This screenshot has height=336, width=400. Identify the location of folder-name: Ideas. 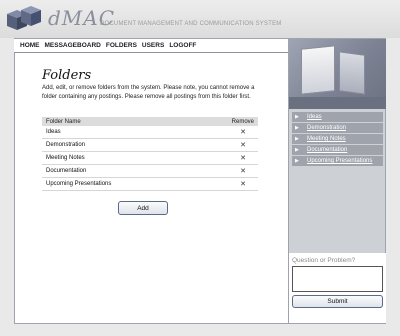
(53, 132).